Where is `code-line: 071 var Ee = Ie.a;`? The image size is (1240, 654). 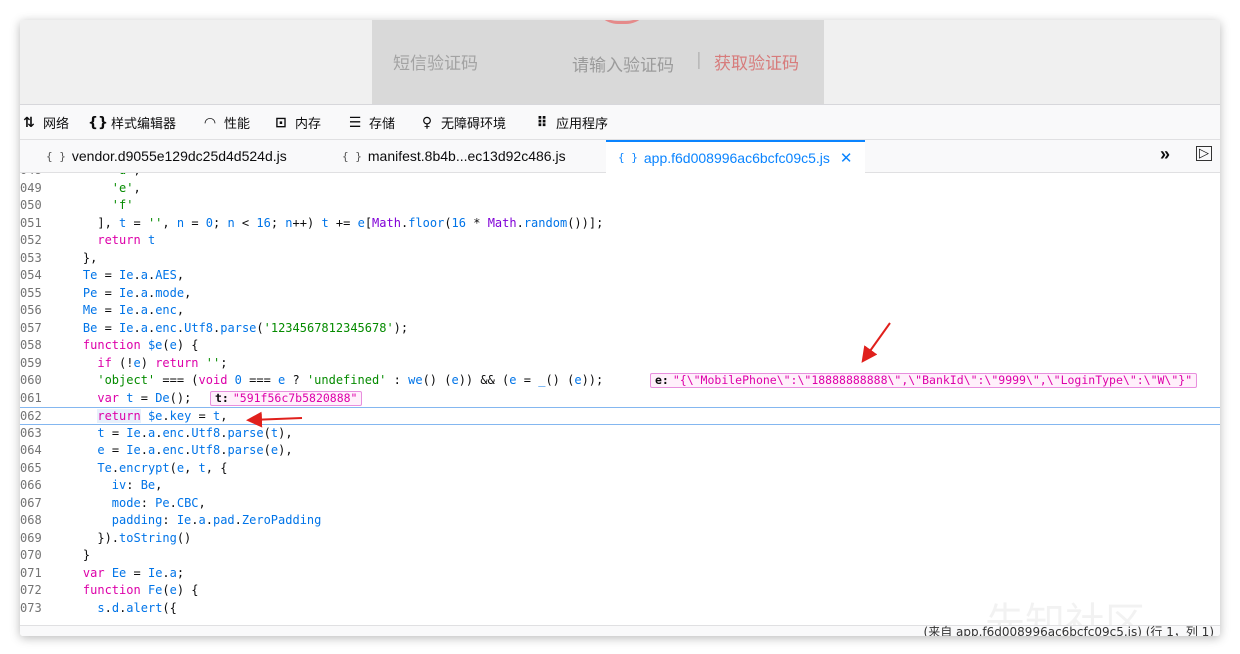
code-line: 071 var Ee = Ie.a; is located at coordinates (620, 574).